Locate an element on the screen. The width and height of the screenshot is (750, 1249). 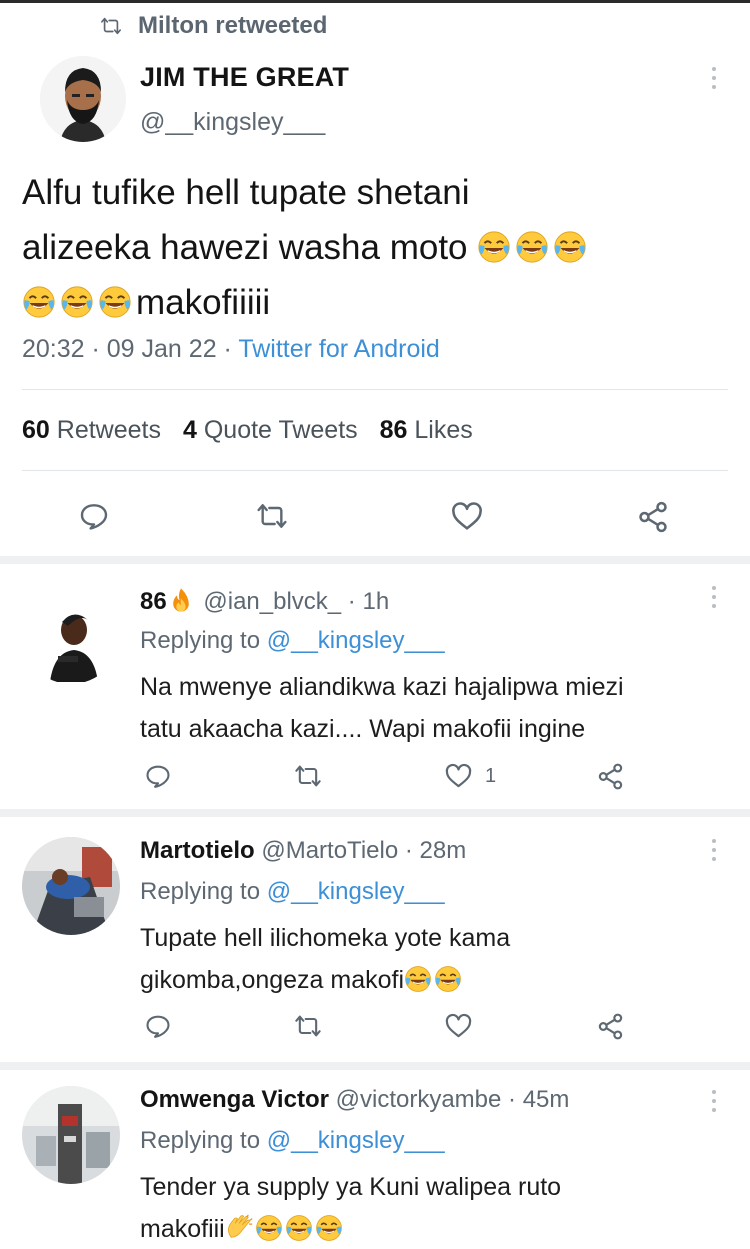
retweeted-banner: Milton retweeted is located at coordinates (212, 26).